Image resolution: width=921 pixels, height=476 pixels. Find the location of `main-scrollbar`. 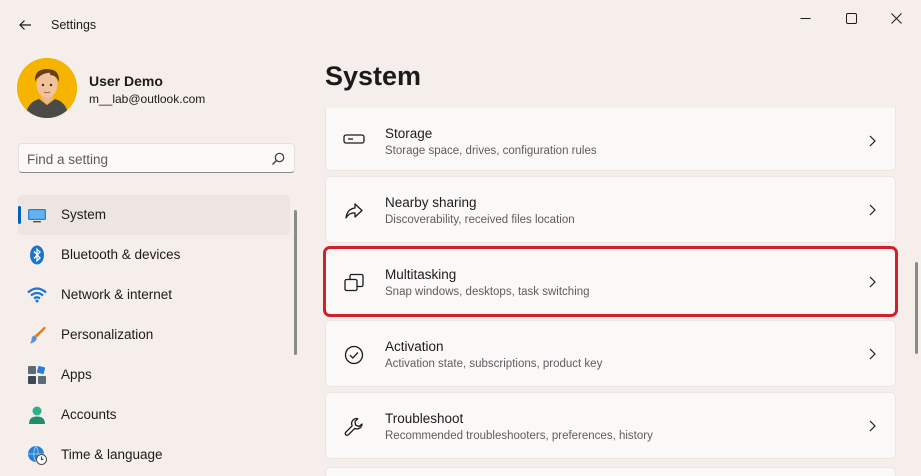

main-scrollbar is located at coordinates (916, 308).